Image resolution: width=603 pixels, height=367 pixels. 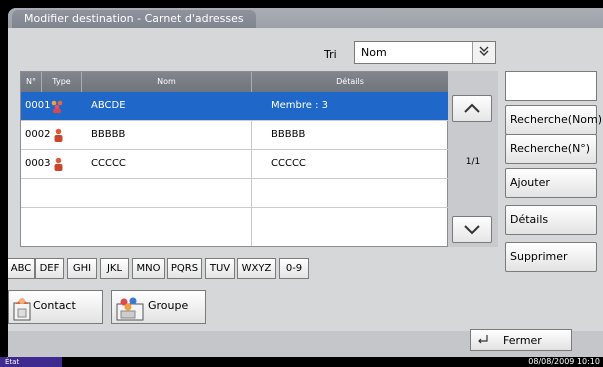 What do you see at coordinates (21, 268) in the screenshot?
I see `alpha-button-abc: ABC` at bounding box center [21, 268].